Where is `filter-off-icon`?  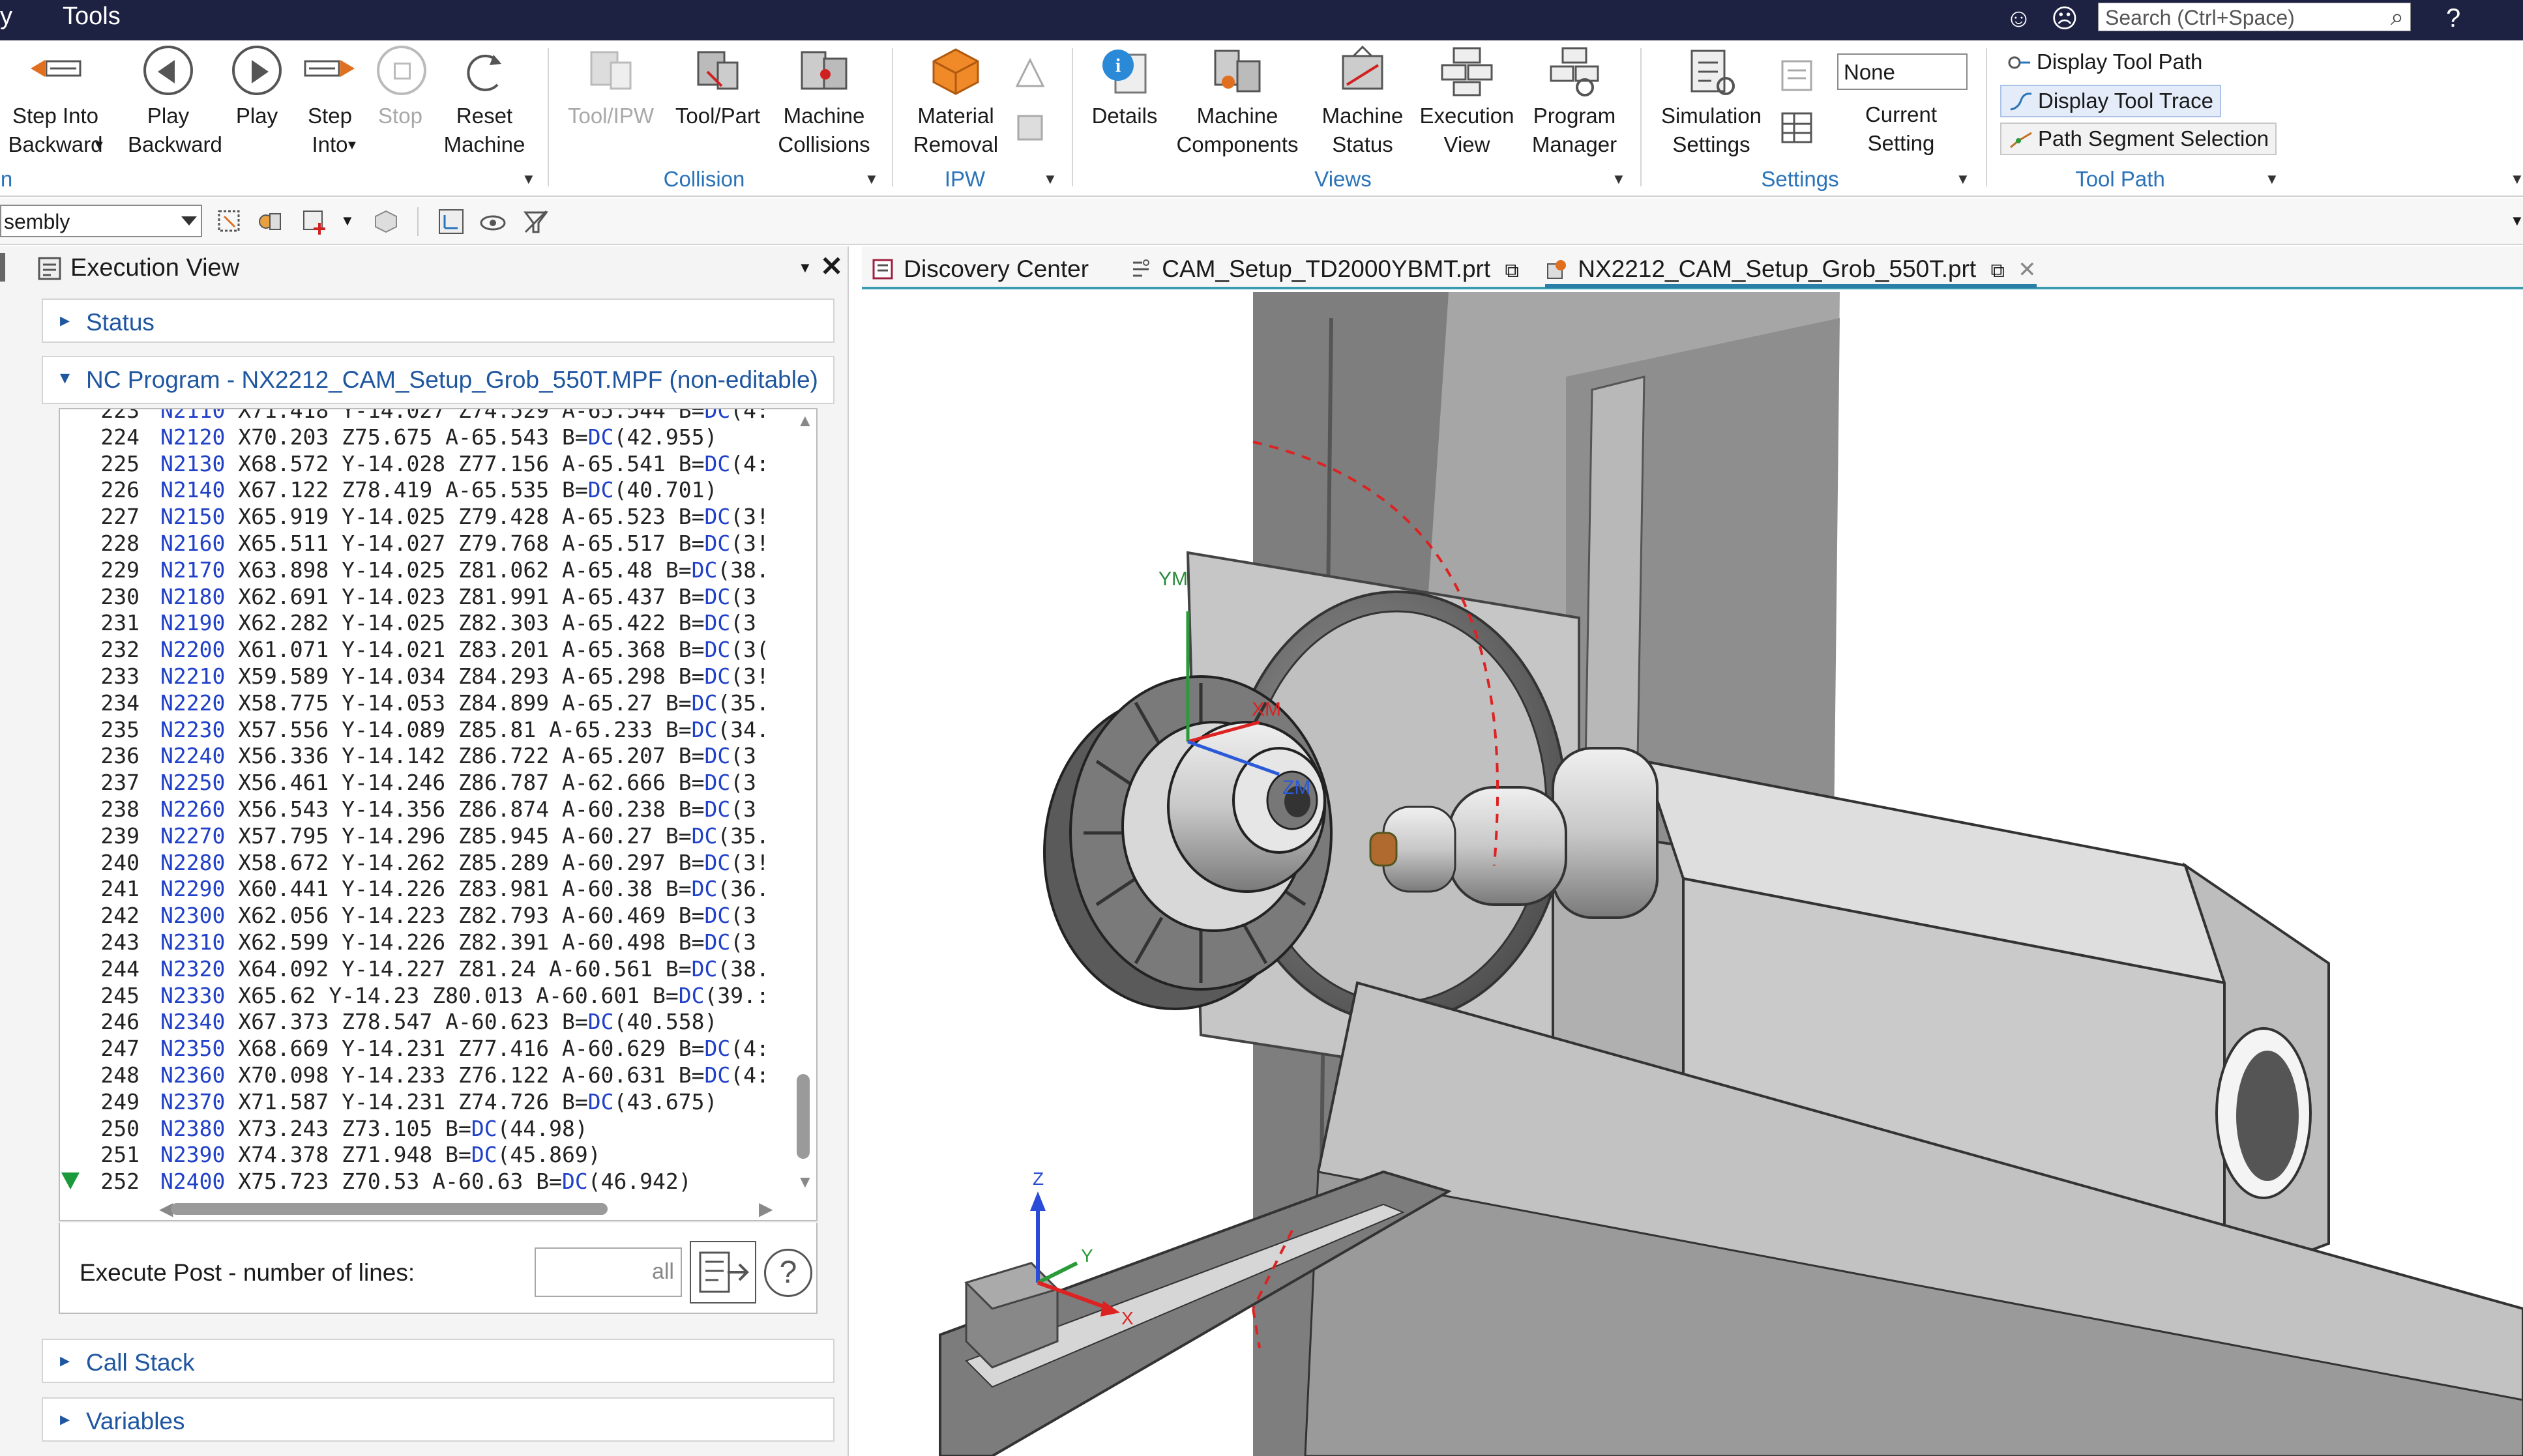 filter-off-icon is located at coordinates (536, 222).